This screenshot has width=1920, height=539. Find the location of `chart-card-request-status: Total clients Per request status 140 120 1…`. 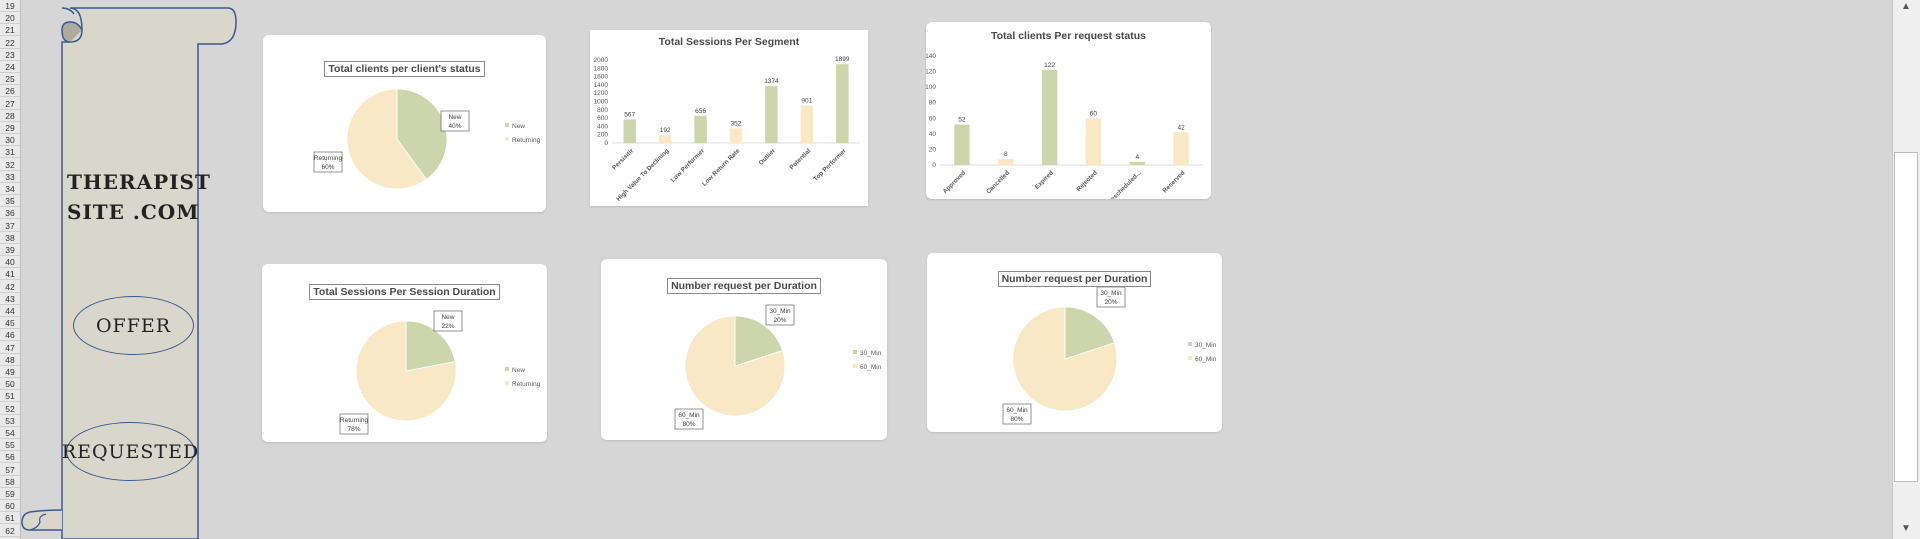

chart-card-request-status: Total clients Per request status 140 120 1… is located at coordinates (1068, 114).